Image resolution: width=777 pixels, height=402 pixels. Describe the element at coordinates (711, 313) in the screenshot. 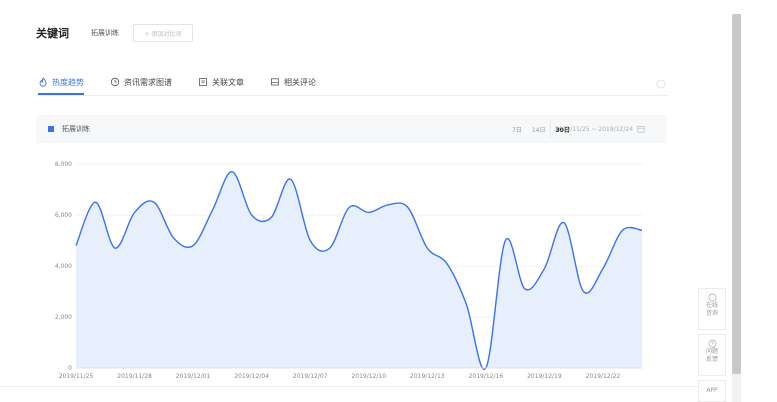

I see `side-label: 咨询` at that location.